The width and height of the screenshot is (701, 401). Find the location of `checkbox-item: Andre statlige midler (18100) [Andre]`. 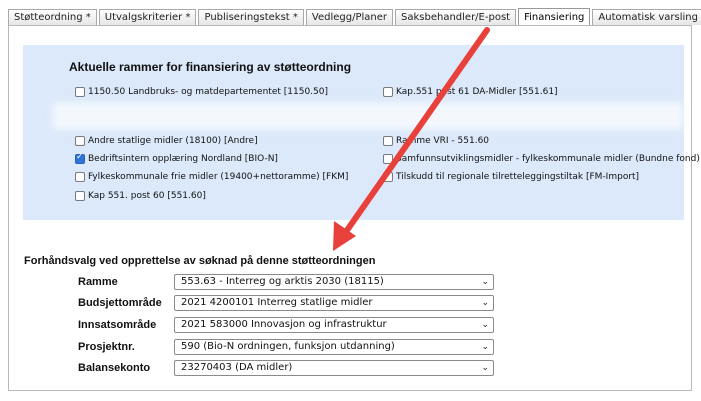

checkbox-item: Andre statlige midler (18100) [Andre] is located at coordinates (166, 141).